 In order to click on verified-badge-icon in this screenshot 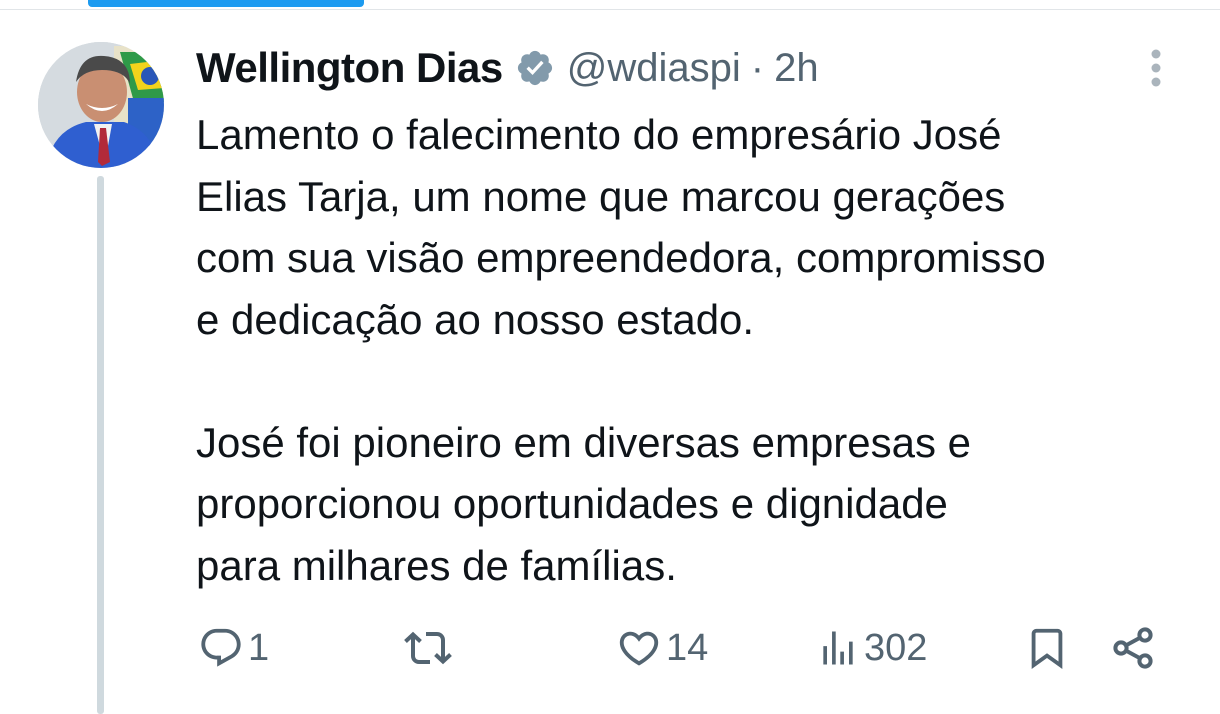, I will do `click(535, 68)`.